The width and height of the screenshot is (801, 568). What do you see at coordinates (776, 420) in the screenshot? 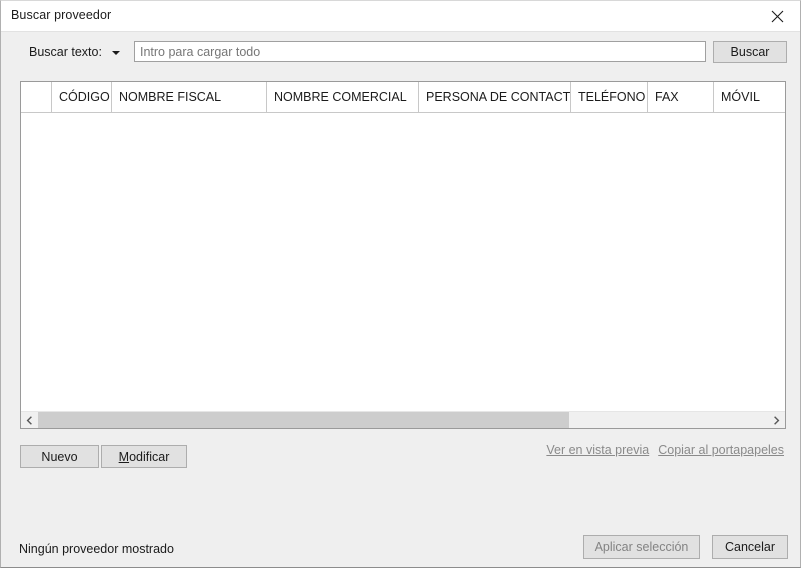
I see `chevron-right-icon` at bounding box center [776, 420].